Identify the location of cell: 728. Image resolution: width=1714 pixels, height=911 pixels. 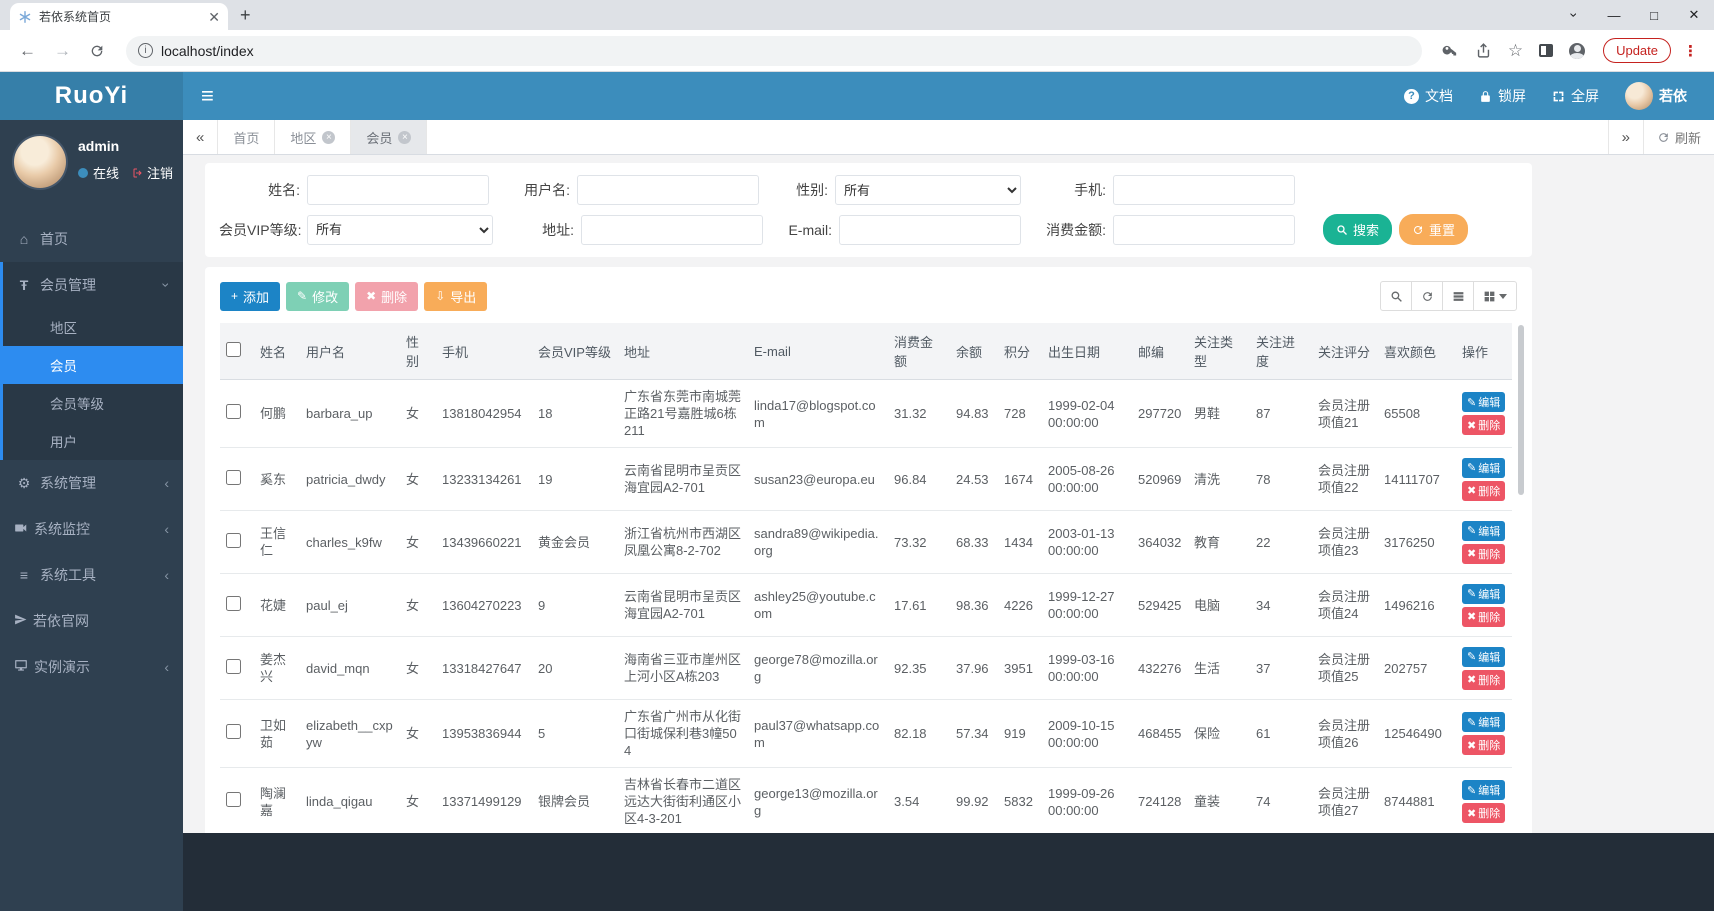
(1020, 413).